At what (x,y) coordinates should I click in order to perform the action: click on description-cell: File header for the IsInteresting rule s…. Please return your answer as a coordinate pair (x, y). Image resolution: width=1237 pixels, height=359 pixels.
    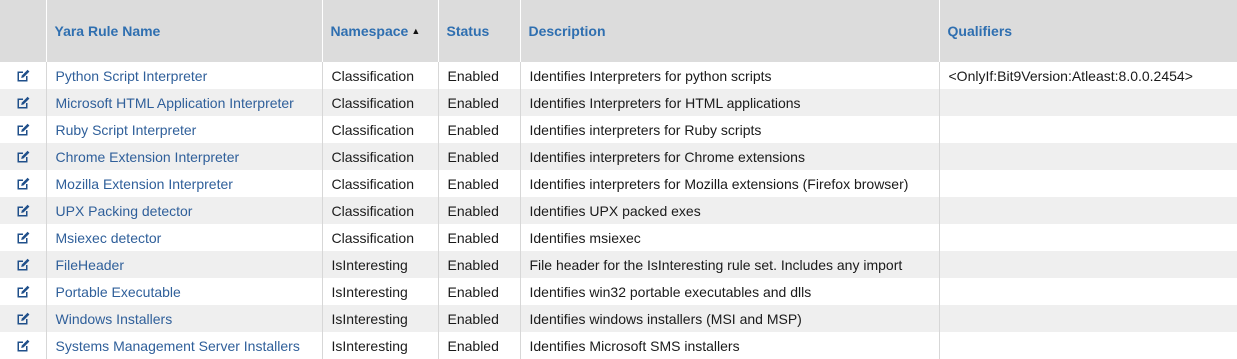
    Looking at the image, I should click on (729, 264).